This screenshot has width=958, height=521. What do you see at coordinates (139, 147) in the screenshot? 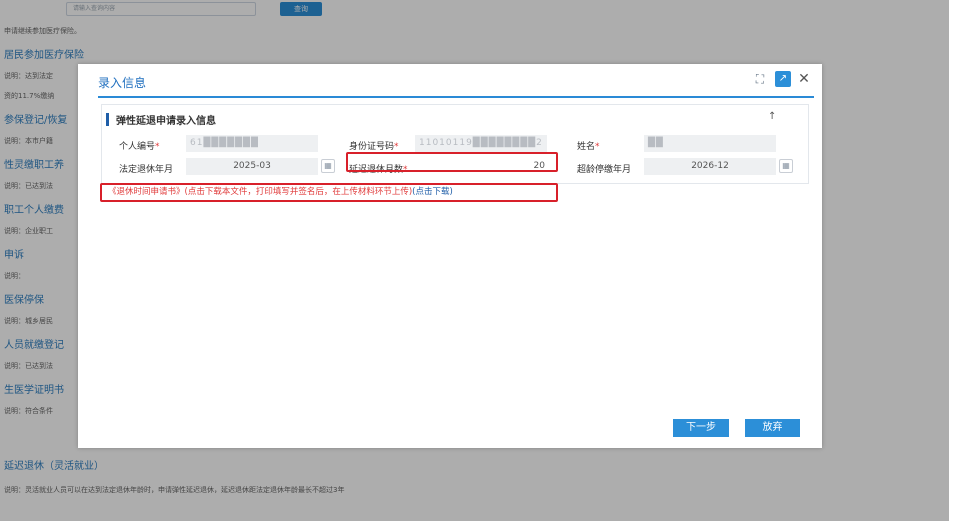
I see `person-id-label: 个人编号*` at bounding box center [139, 147].